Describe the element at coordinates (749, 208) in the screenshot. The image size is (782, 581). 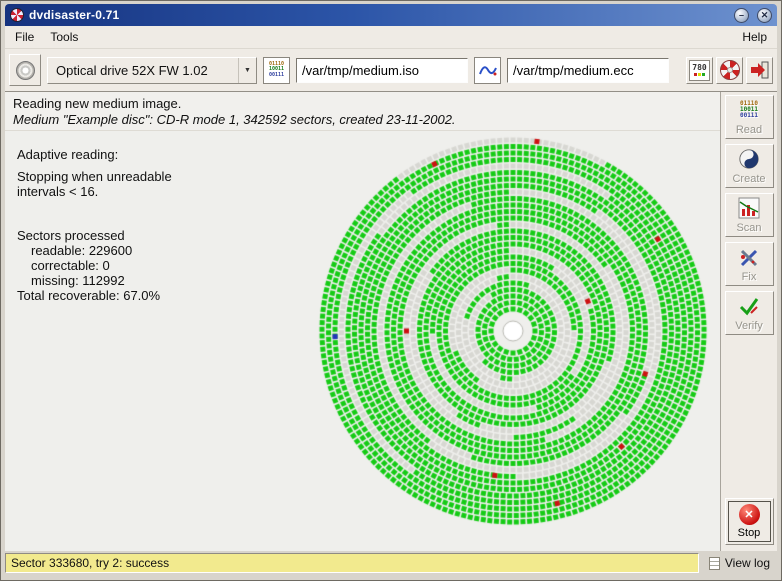
I see `scan-chart-icon` at that location.